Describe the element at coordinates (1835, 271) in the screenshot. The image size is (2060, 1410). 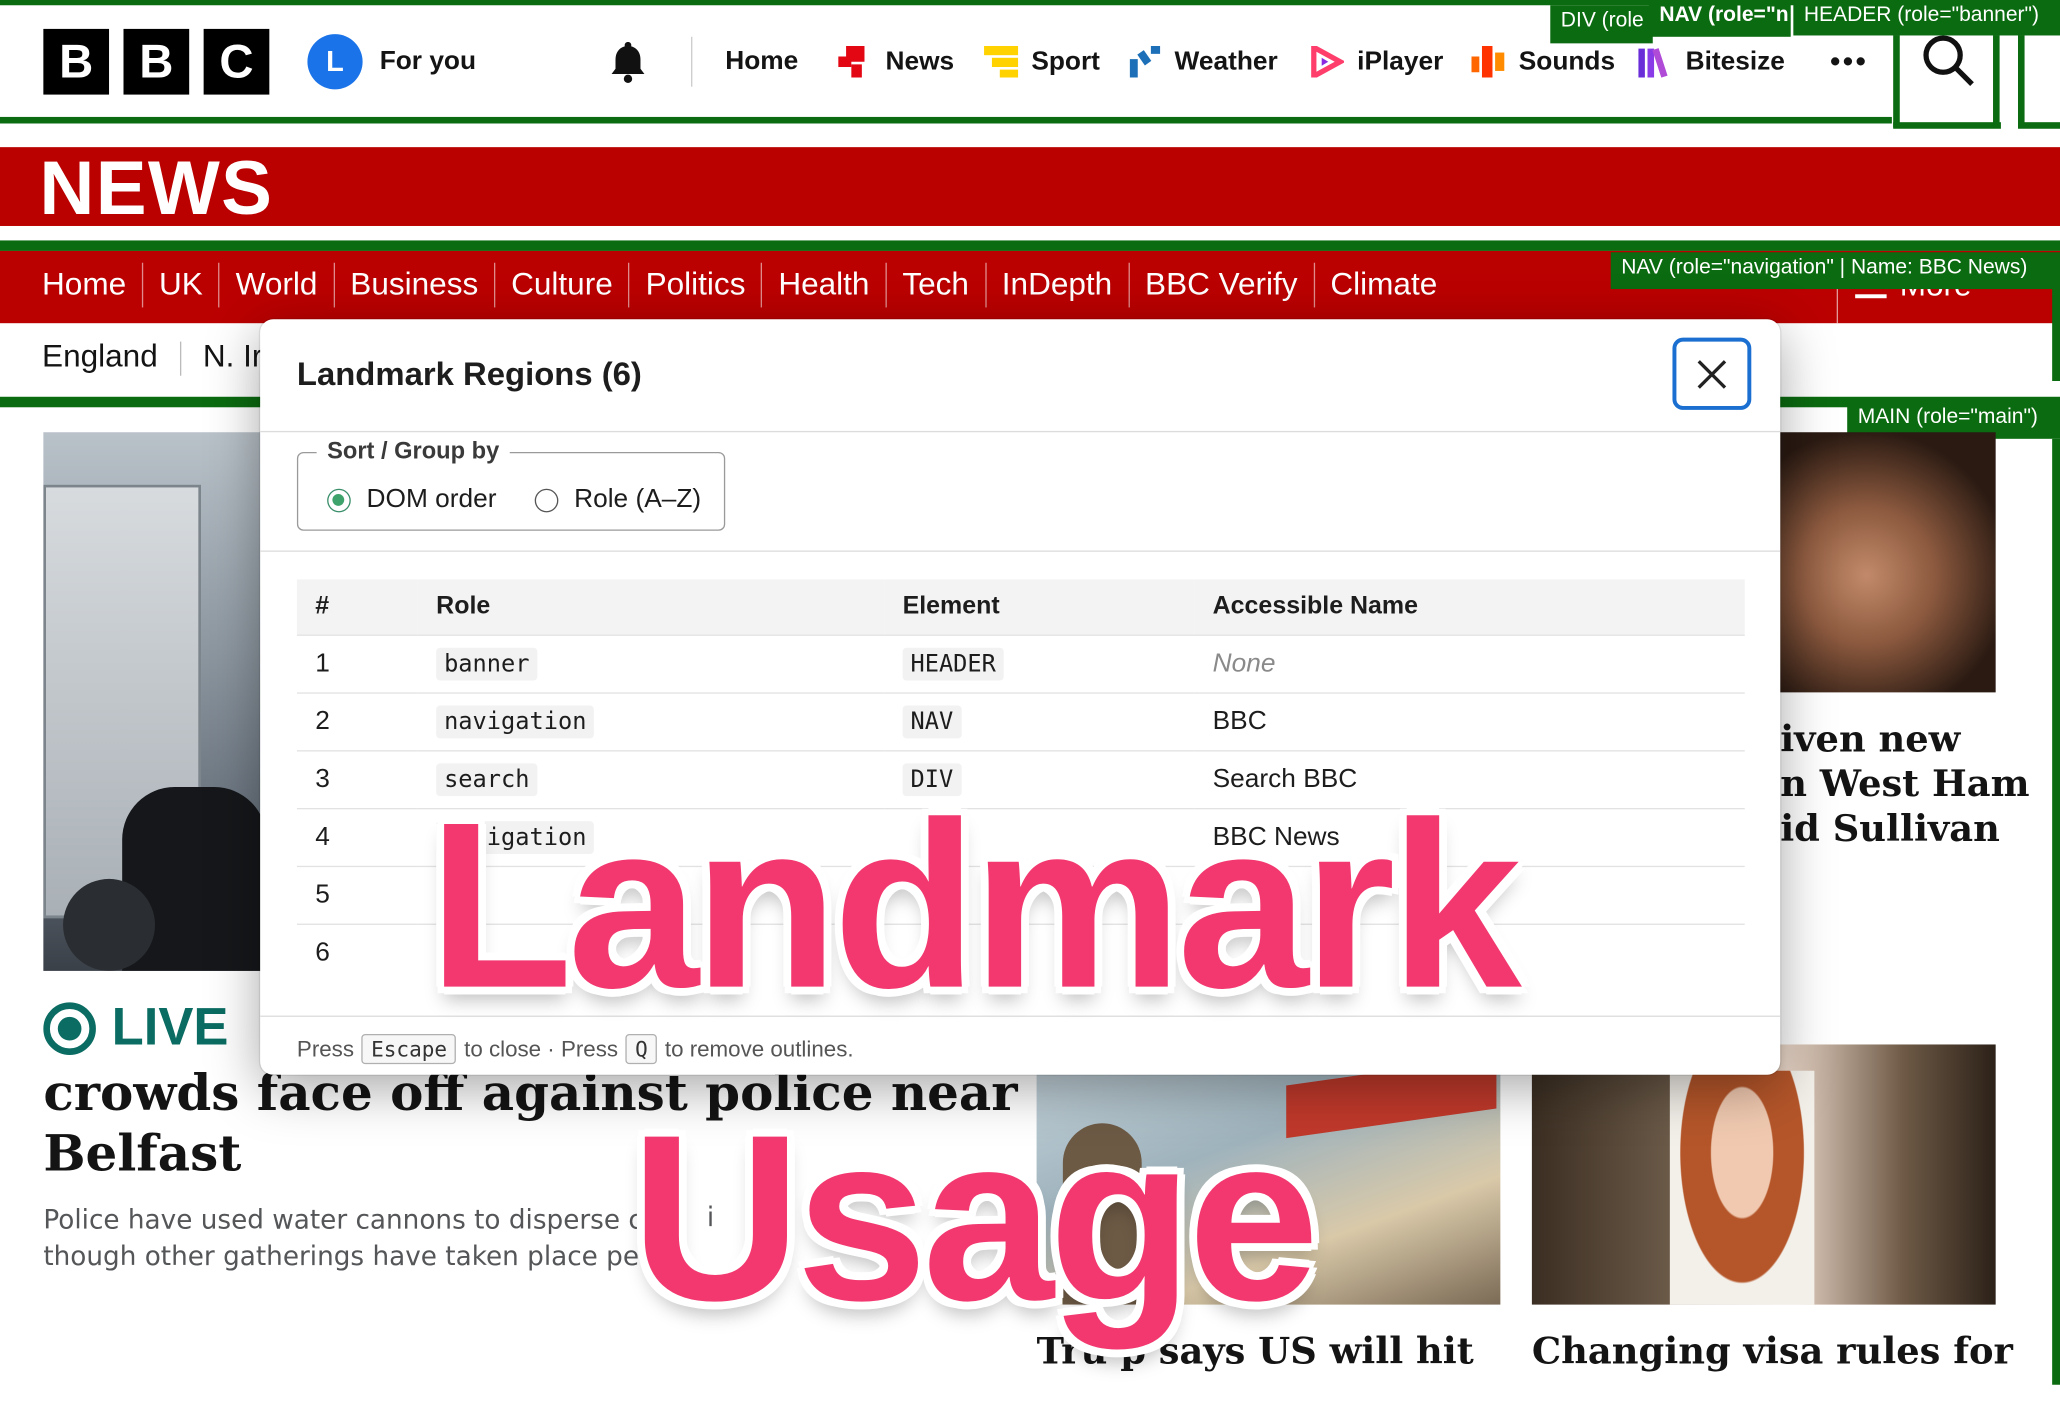
I see `outline-tag-nav-news: NAV (role="navigation" | Name: BBC News)` at that location.